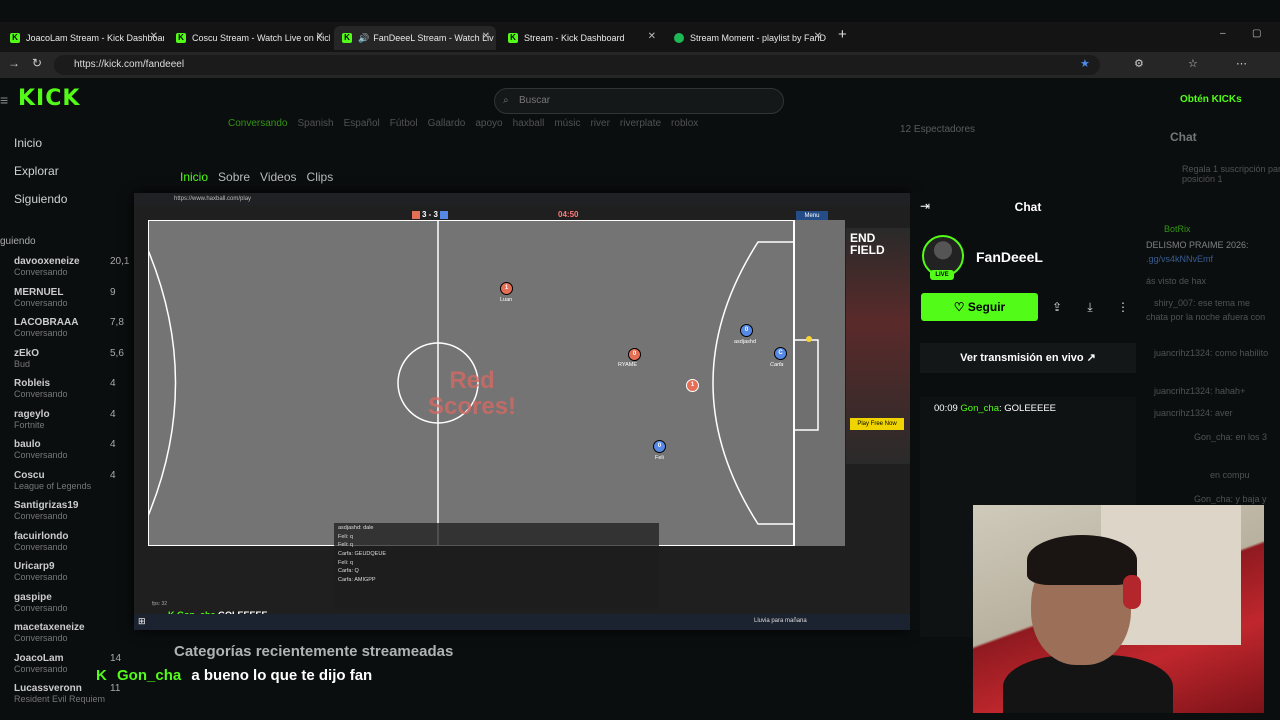 The width and height of the screenshot is (1280, 720). Describe the element at coordinates (424, 214) in the screenshot. I see `score-red: 3` at that location.